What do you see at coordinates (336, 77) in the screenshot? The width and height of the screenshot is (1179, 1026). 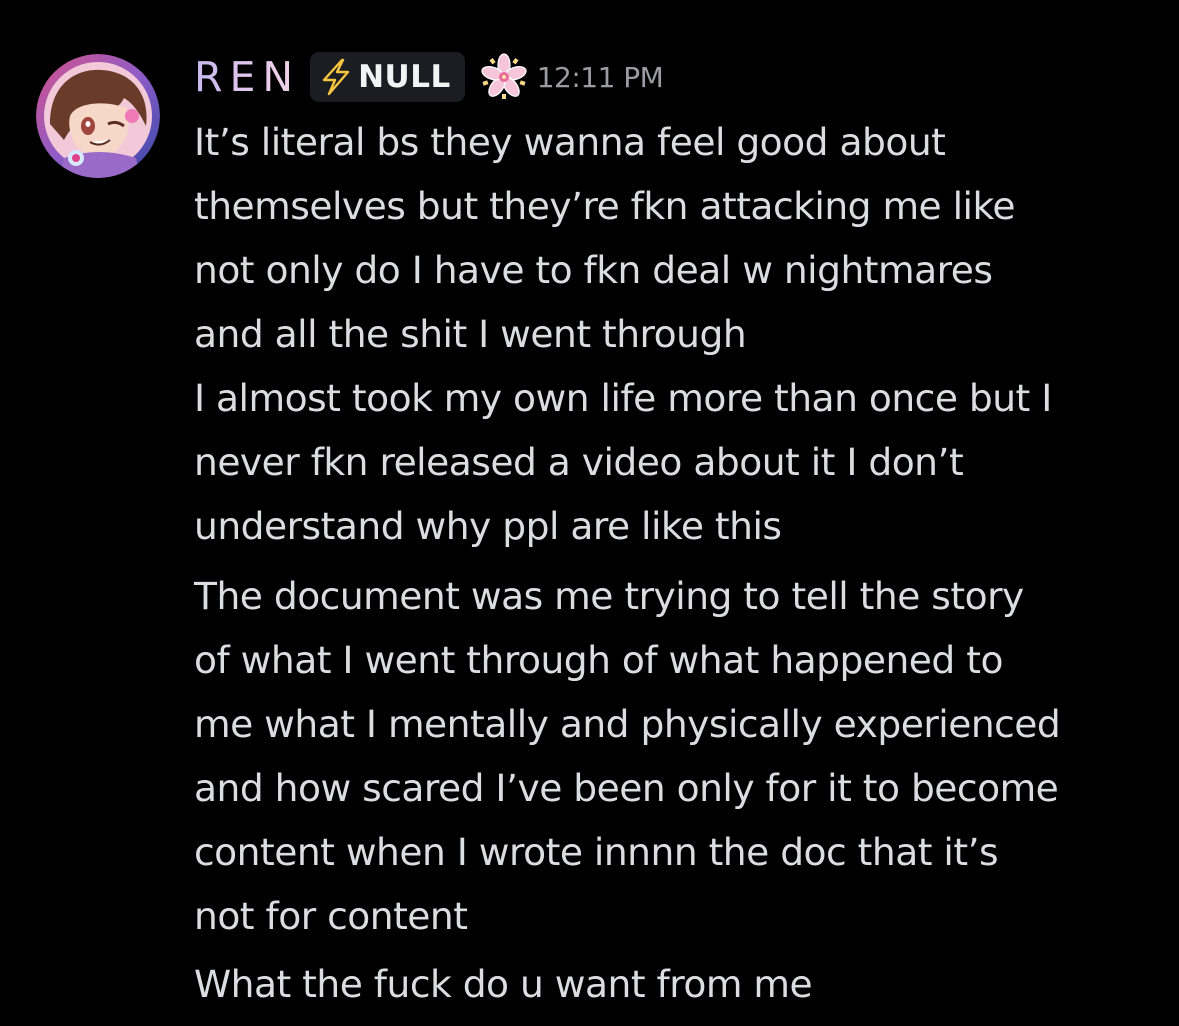 I see `lightning-bolt-icon` at bounding box center [336, 77].